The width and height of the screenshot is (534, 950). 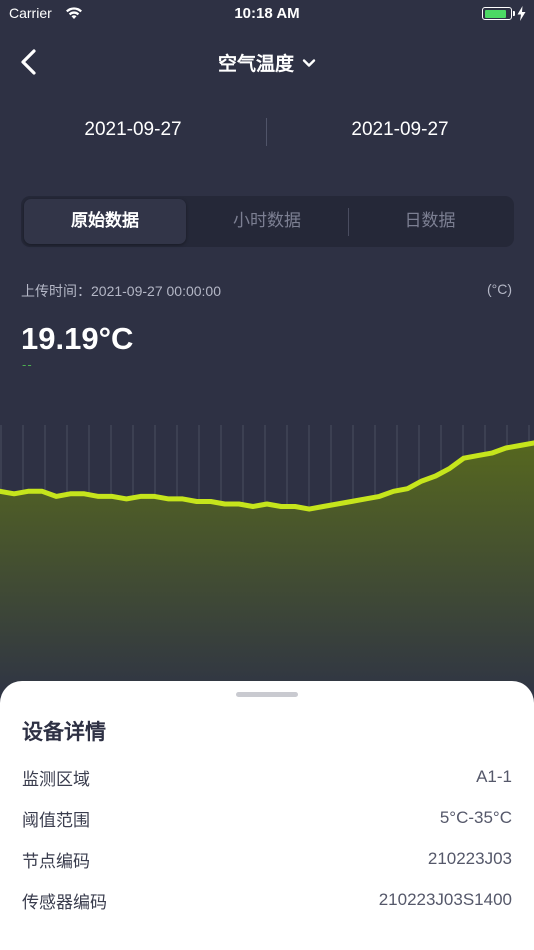 I want to click on tab-raw-data: 原始数据, so click(x=105, y=221).